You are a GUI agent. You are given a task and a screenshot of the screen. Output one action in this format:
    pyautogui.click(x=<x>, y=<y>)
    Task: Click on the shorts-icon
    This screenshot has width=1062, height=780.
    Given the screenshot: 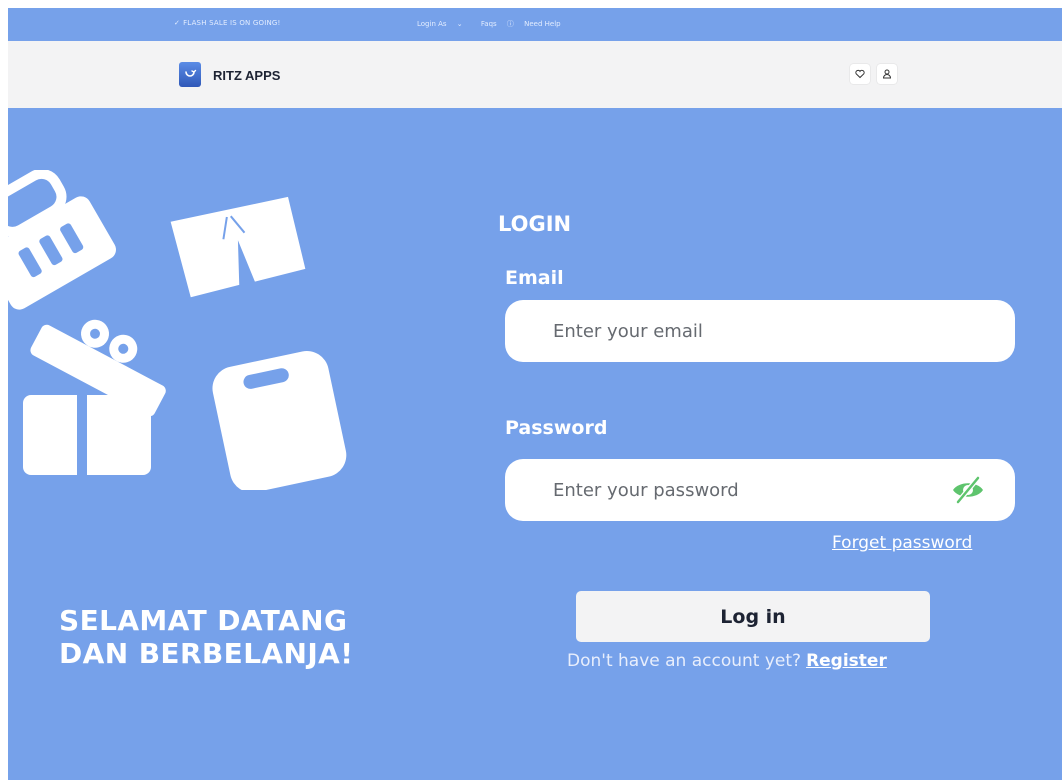 What is the action you would take?
    pyautogui.click(x=238, y=247)
    